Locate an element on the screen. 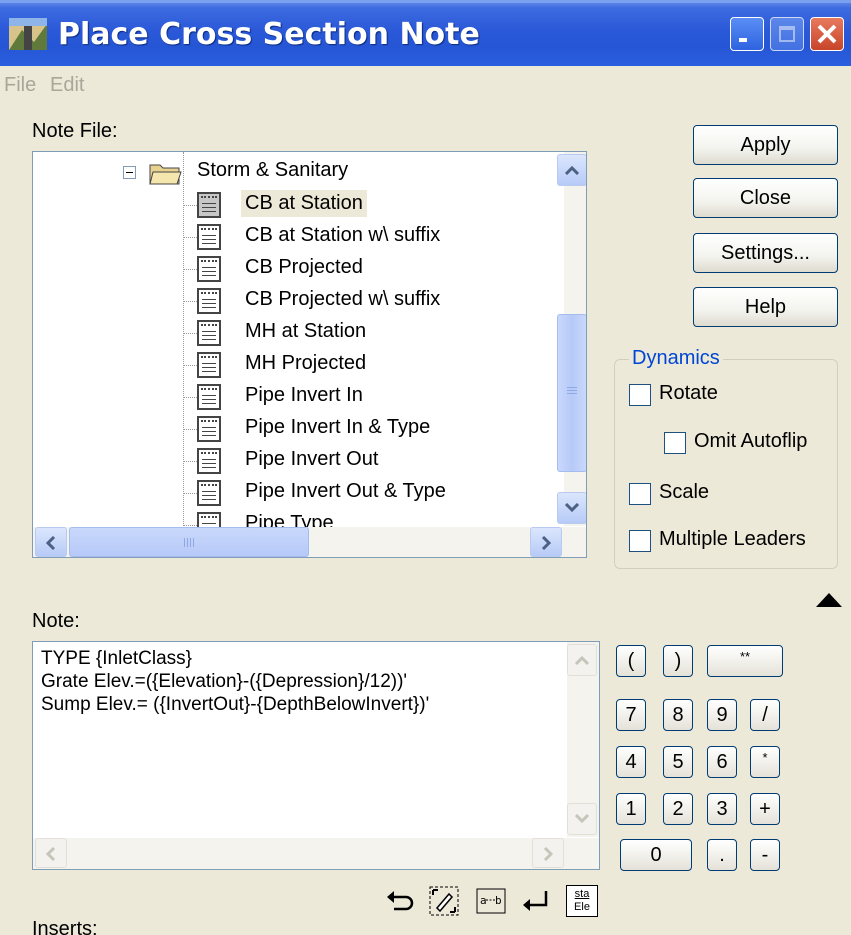 This screenshot has width=851, height=935. tree-item: Pipe Invert Out & Type is located at coordinates (377, 493).